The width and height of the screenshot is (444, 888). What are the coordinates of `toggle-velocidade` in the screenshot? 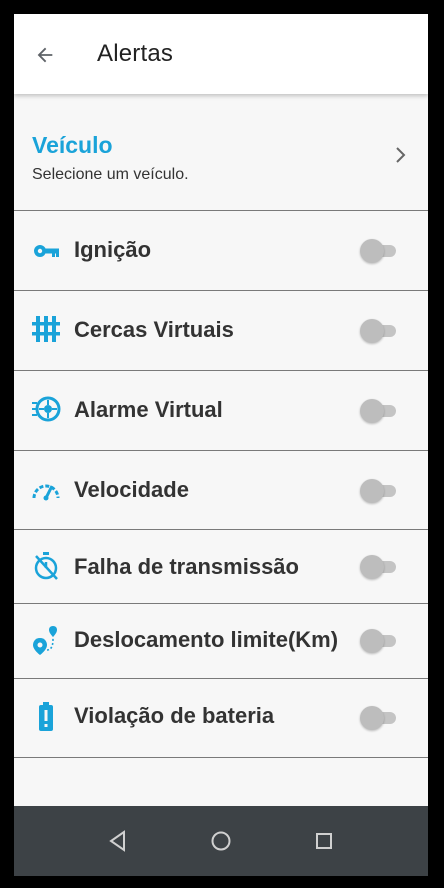 It's located at (379, 491).